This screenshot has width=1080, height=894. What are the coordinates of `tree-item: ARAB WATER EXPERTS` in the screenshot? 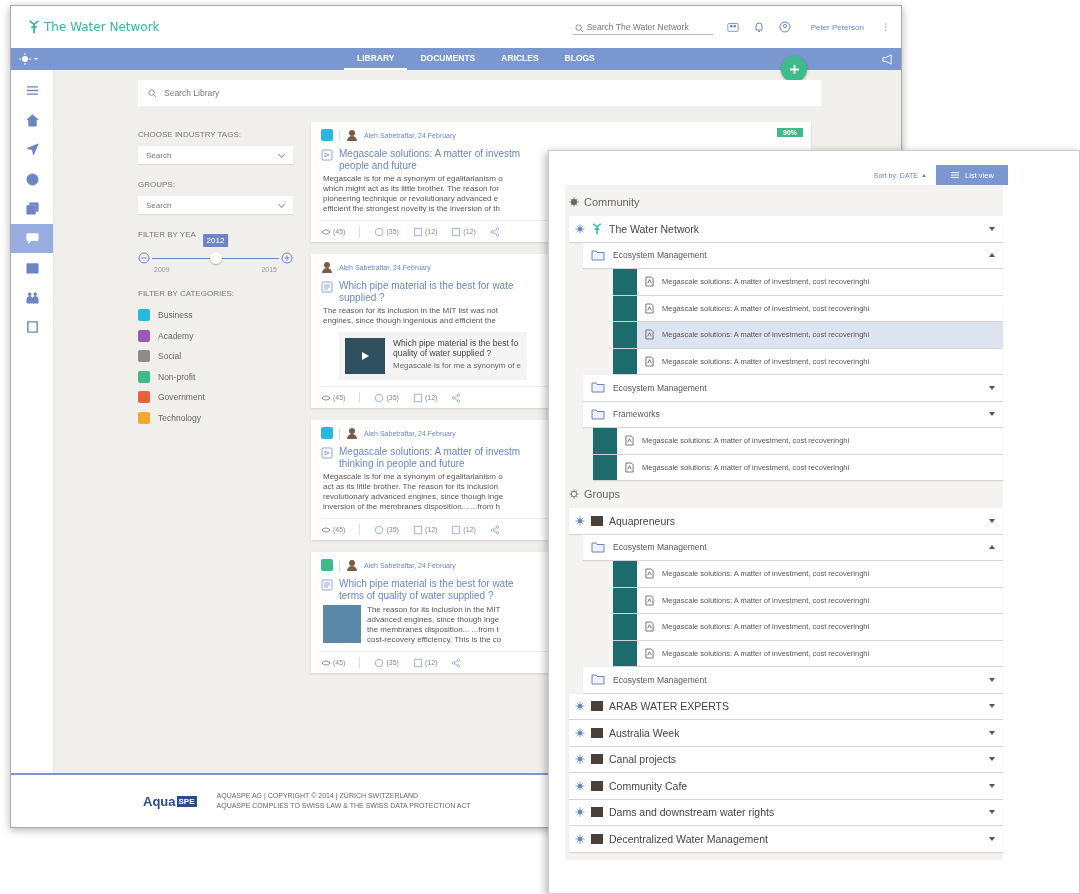 It's located at (786, 706).